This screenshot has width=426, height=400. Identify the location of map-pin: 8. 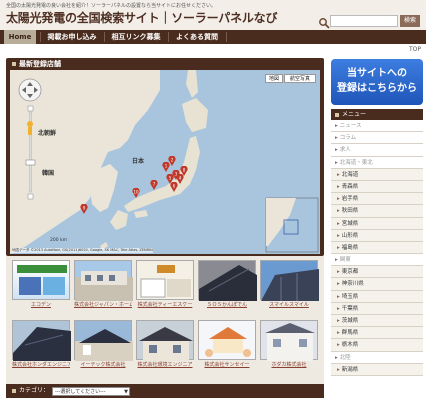
(184, 171).